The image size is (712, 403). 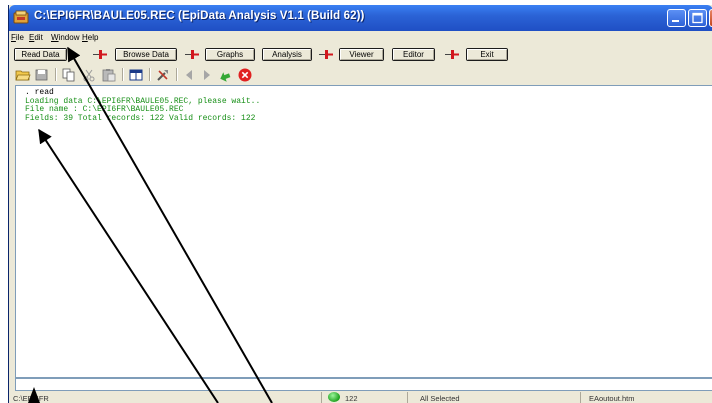 What do you see at coordinates (675, 21) in the screenshot?
I see `minimize-icon` at bounding box center [675, 21].